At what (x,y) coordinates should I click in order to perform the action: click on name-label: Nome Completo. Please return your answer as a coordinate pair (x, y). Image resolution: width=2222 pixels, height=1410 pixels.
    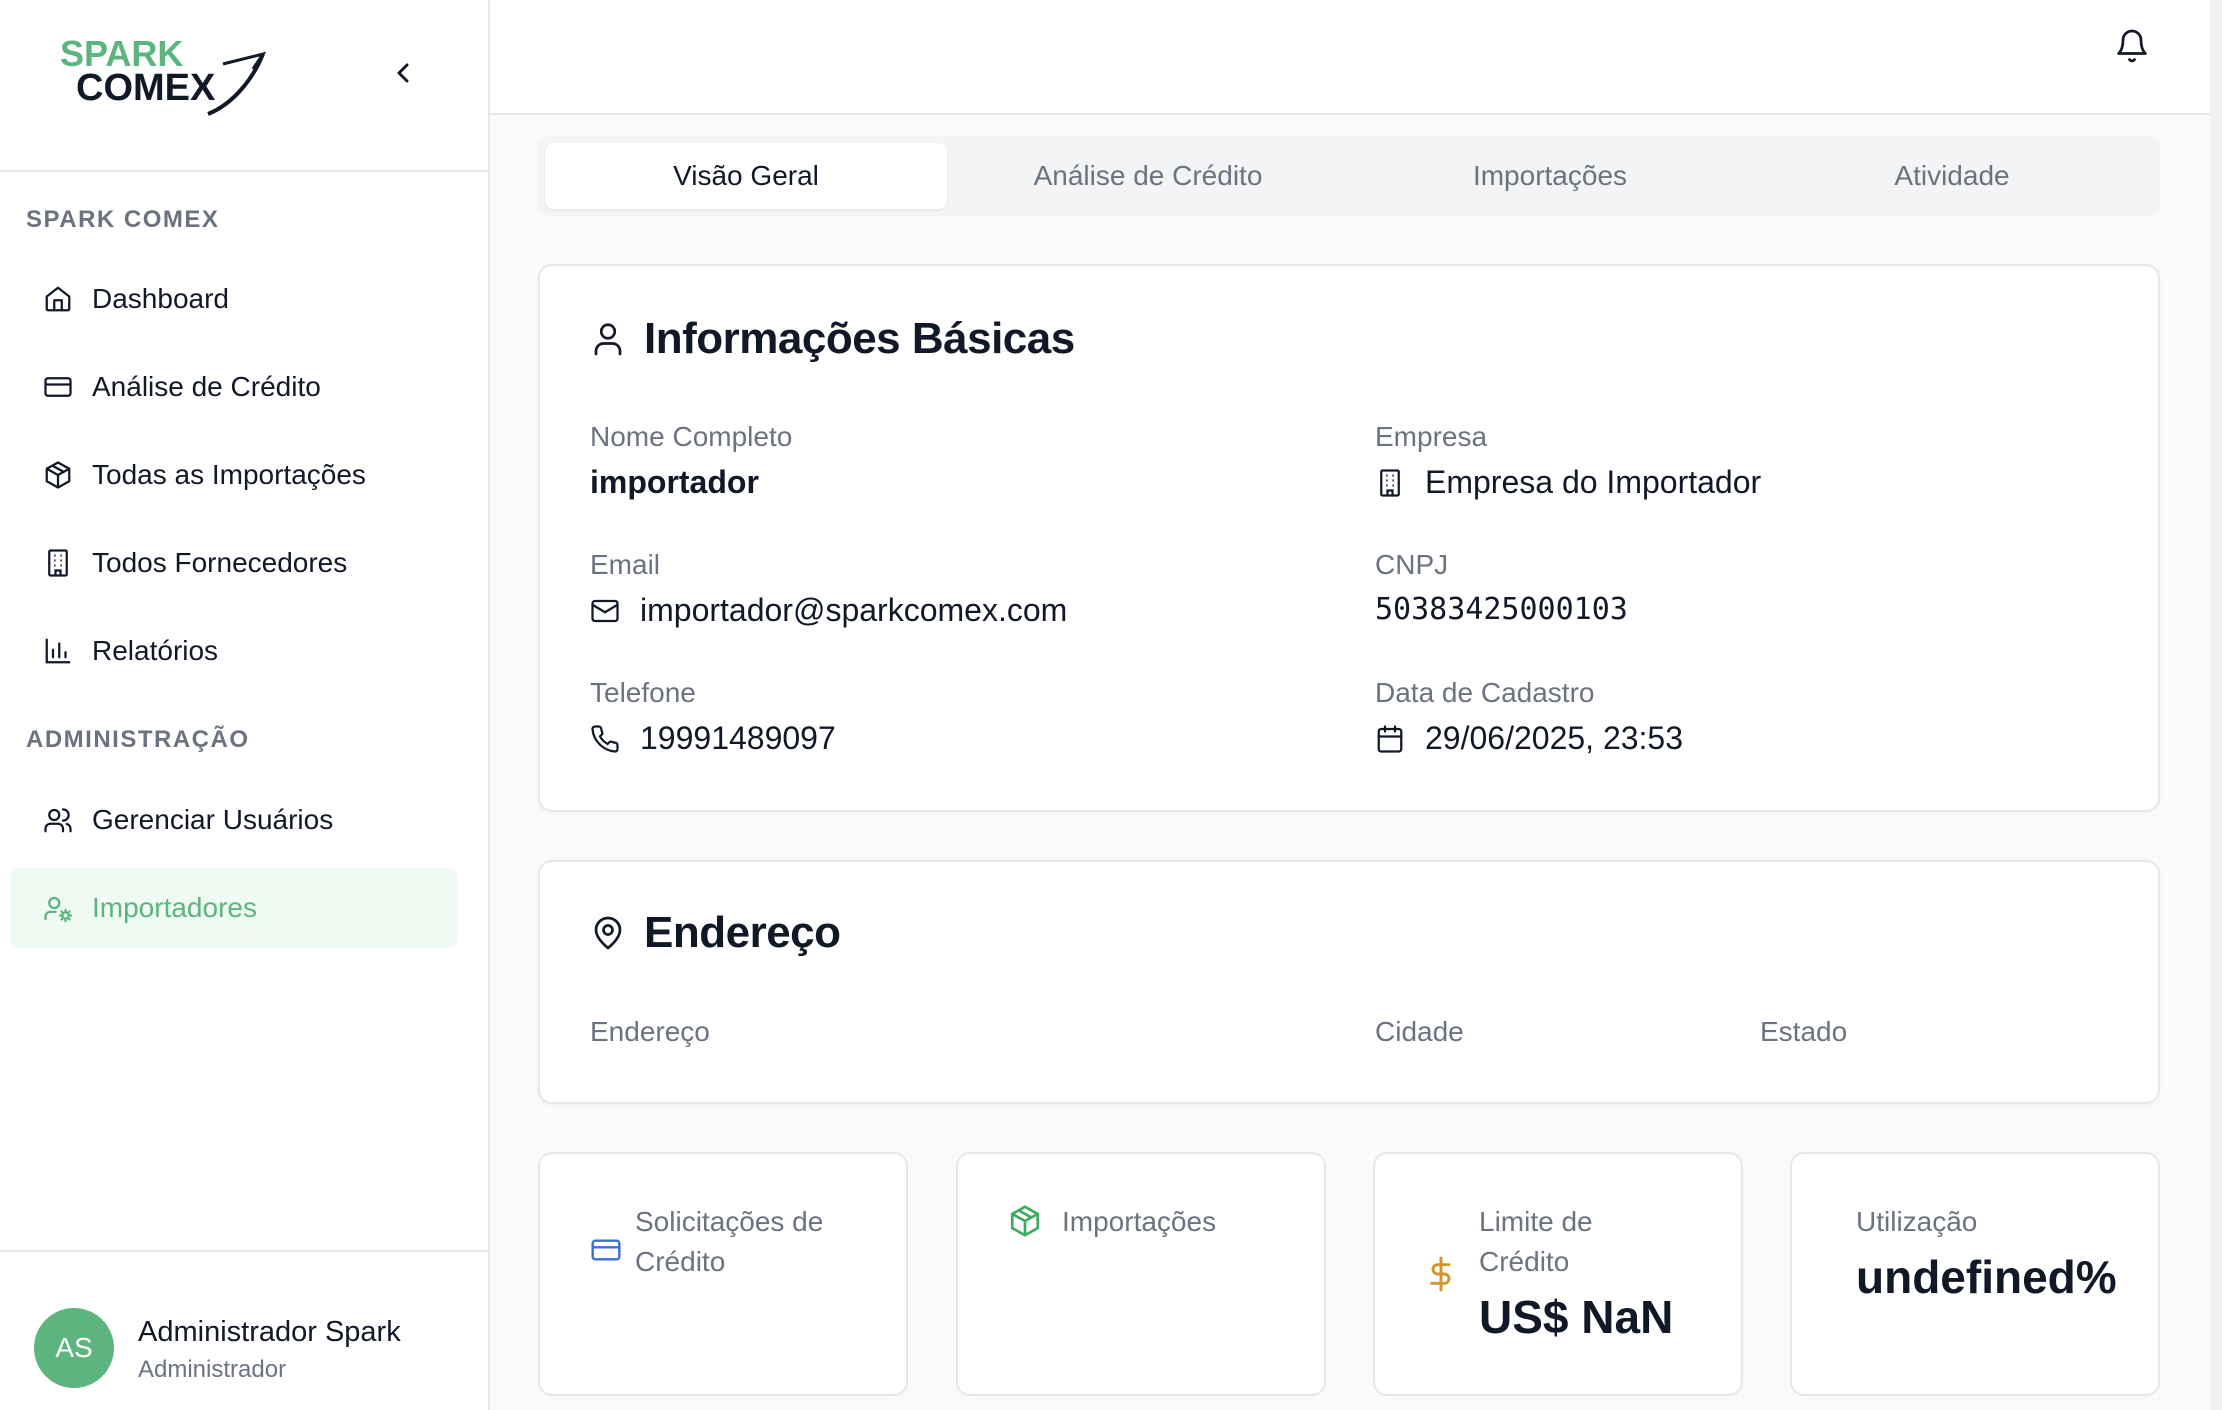
    Looking at the image, I should click on (691, 436).